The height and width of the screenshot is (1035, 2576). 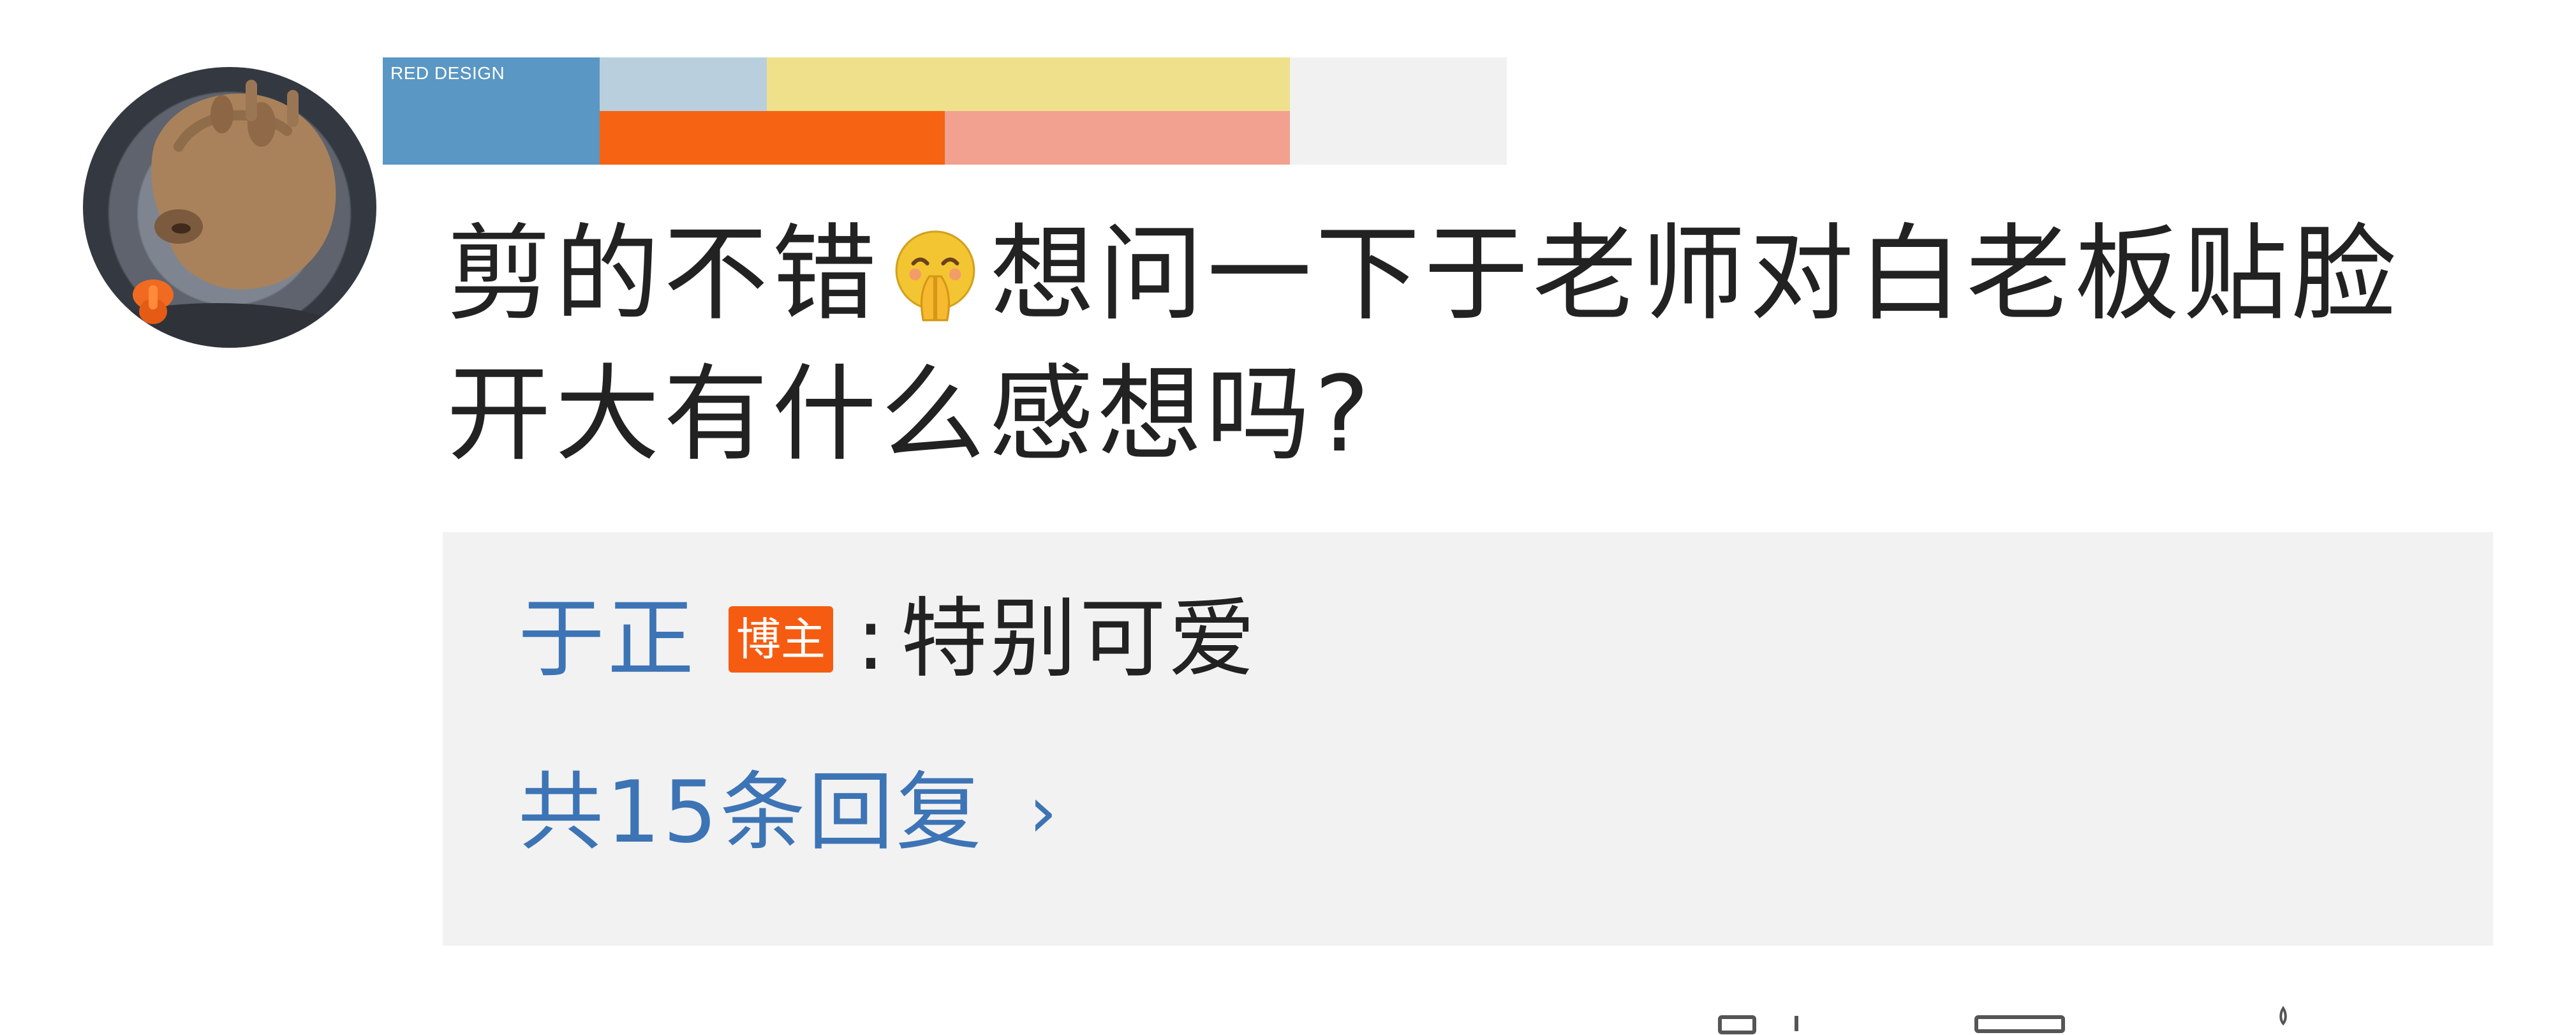 I want to click on smiling-face-with-hands-icon, so click(x=935, y=274).